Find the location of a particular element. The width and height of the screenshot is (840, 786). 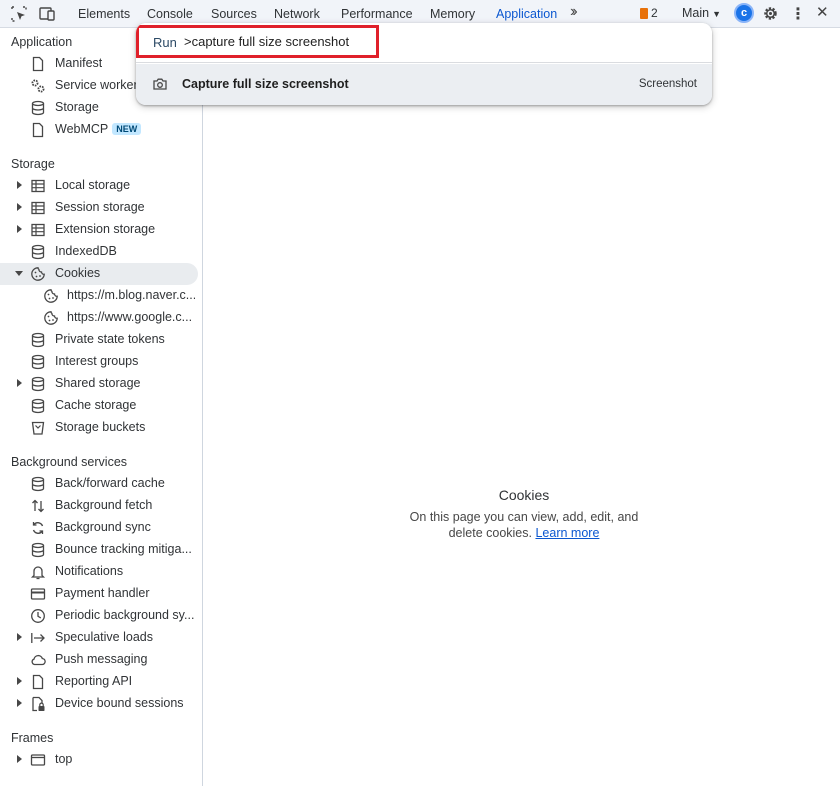

learn-more-link: Learn more is located at coordinates (567, 533).